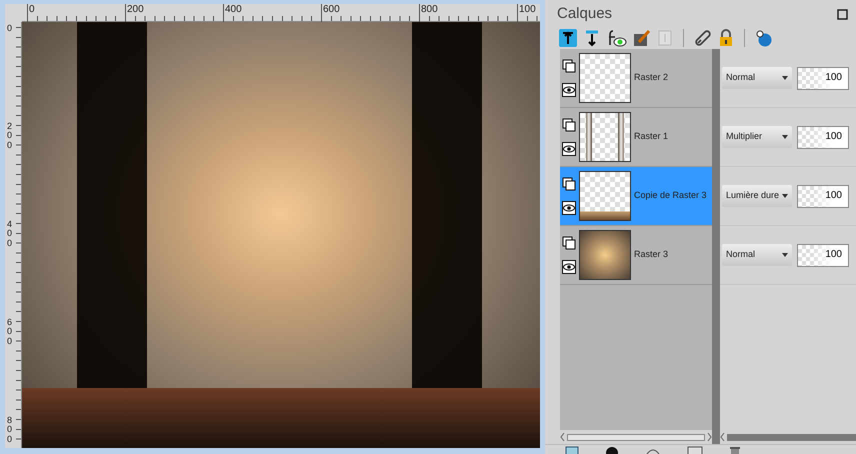 The height and width of the screenshot is (454, 856). What do you see at coordinates (709, 437) in the screenshot?
I see `scroll-right-icon` at bounding box center [709, 437].